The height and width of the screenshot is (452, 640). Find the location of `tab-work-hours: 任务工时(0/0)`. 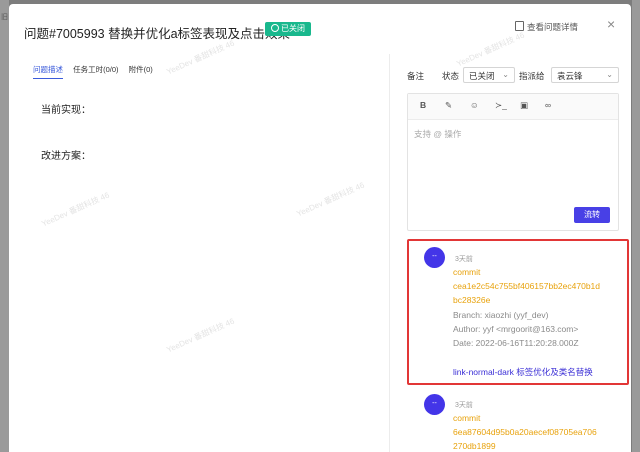

tab-work-hours: 任务工时(0/0) is located at coordinates (95, 71).